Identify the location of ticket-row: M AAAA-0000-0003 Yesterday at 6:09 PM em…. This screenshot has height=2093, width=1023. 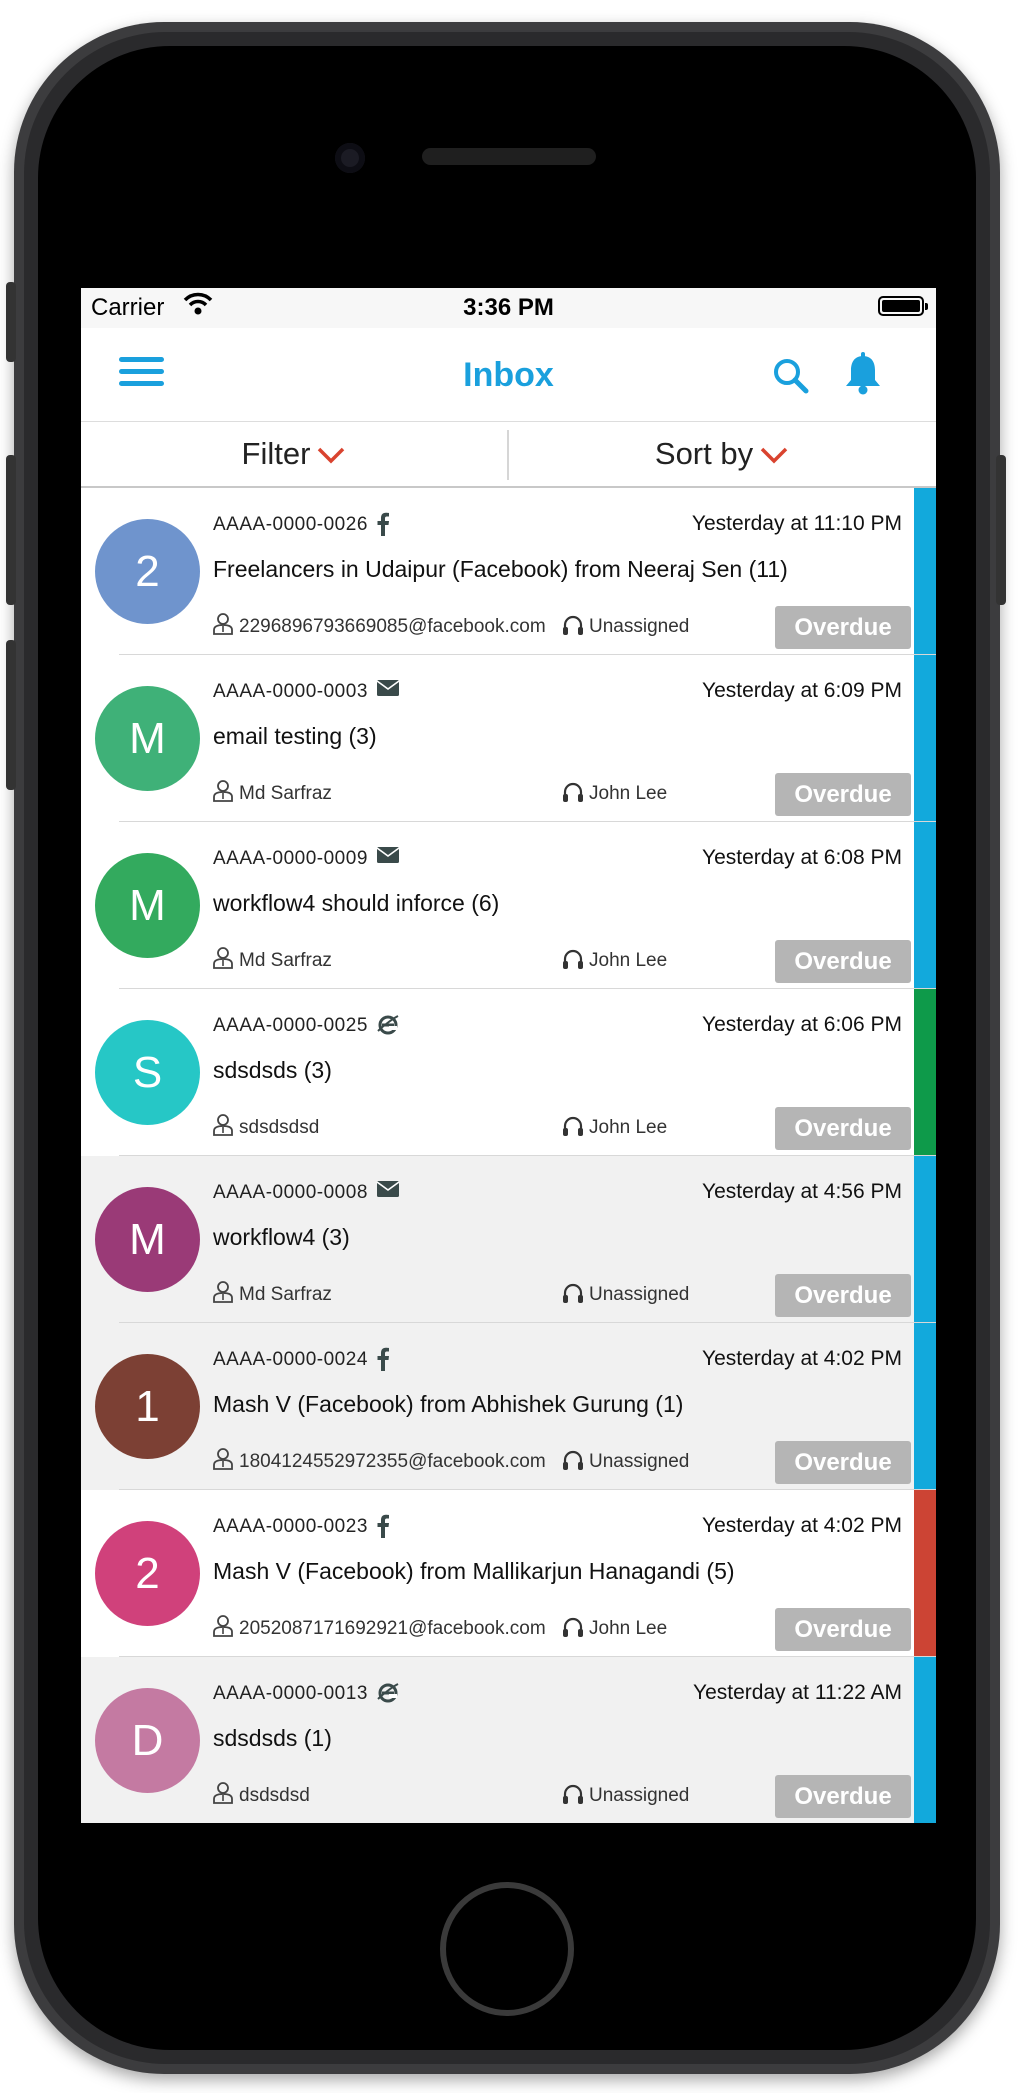
(508, 738).